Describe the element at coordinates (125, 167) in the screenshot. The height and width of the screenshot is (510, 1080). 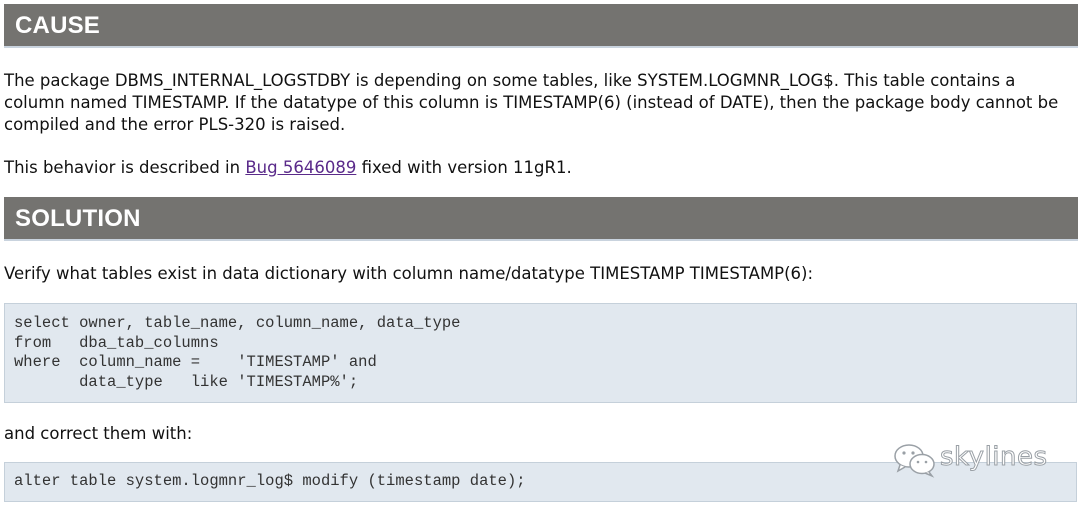
I see `behavior-prefix: This behavior is described in` at that location.